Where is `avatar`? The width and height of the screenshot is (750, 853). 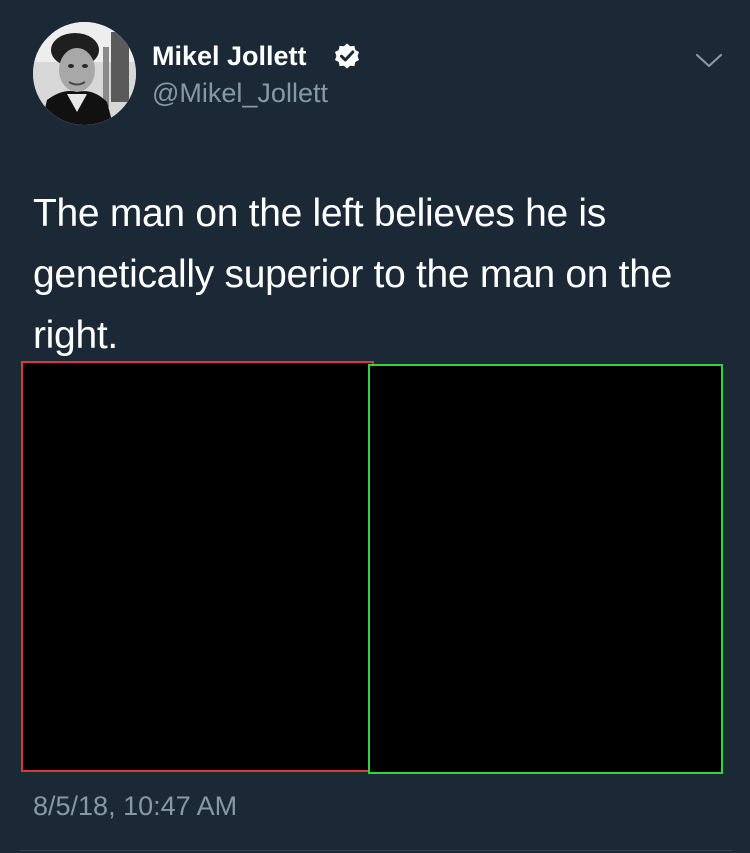
avatar is located at coordinates (84, 73).